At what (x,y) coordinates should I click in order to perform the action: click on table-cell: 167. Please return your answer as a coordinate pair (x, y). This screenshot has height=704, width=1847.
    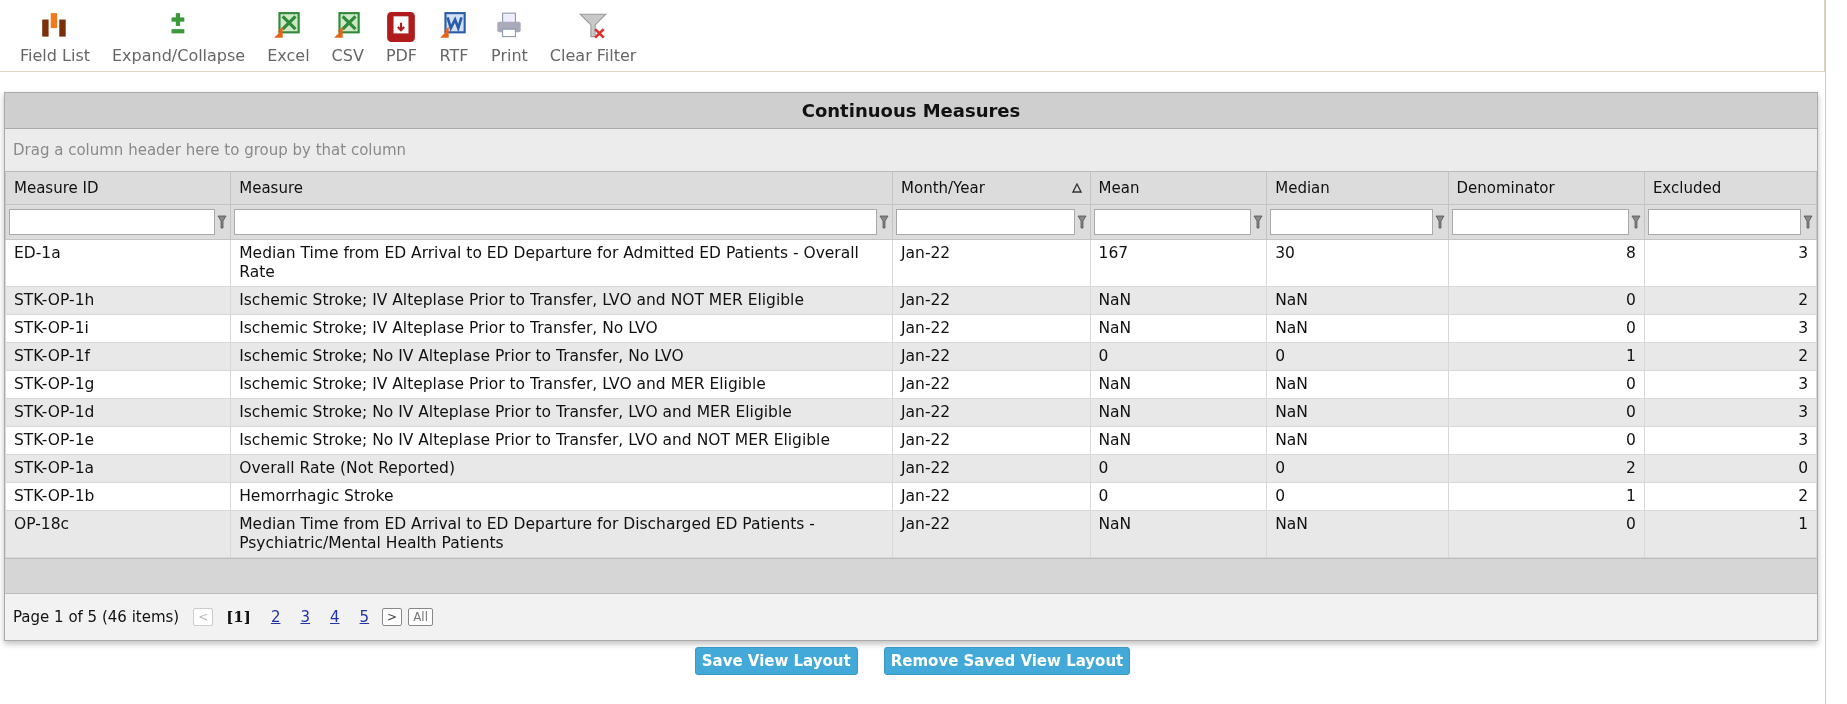
    Looking at the image, I should click on (1178, 263).